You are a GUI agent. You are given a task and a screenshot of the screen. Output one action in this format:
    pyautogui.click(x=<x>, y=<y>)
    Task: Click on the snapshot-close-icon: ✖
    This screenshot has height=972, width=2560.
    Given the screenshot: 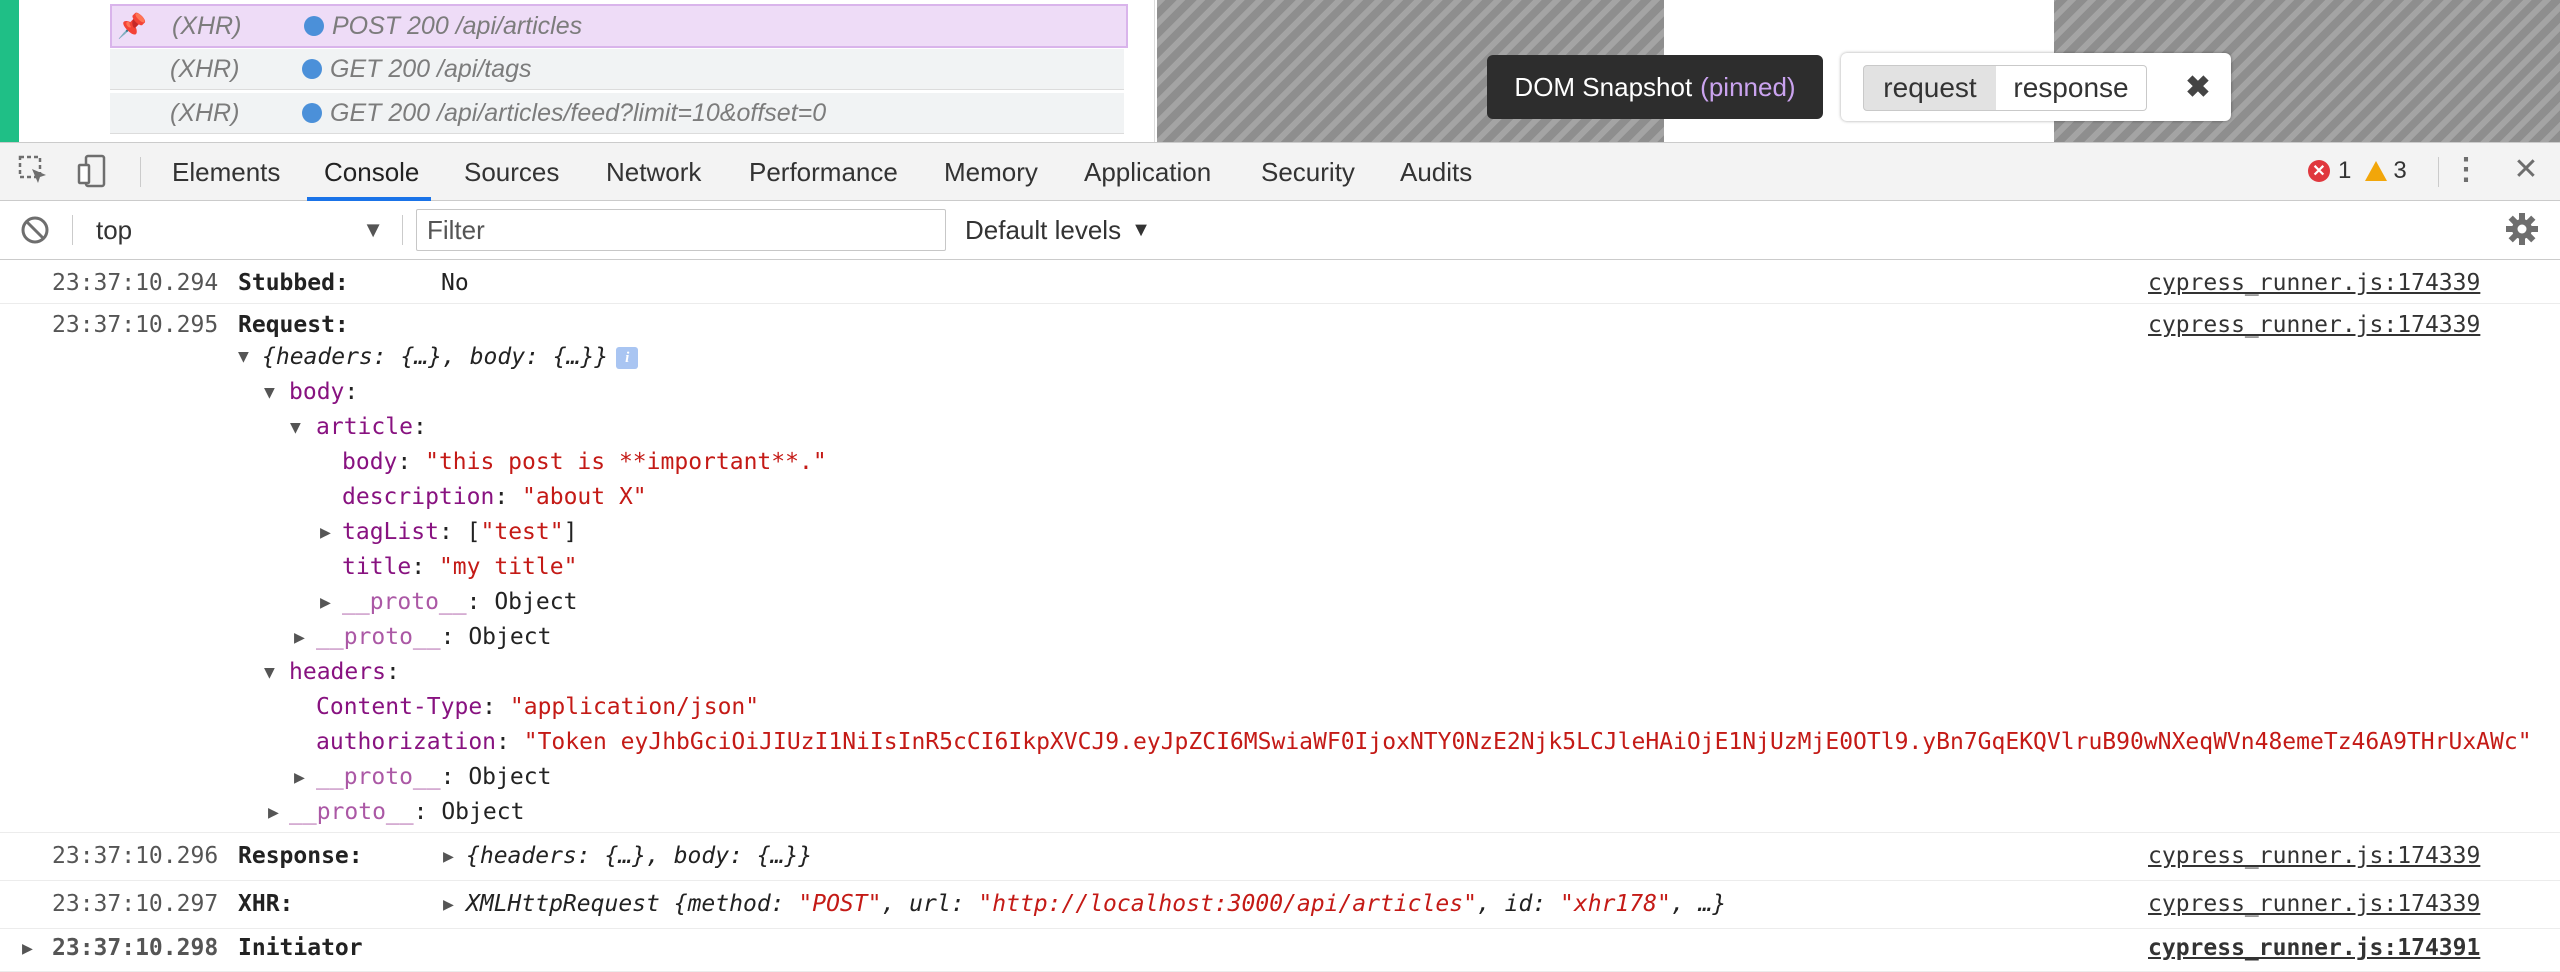 What is the action you would take?
    pyautogui.click(x=2198, y=87)
    